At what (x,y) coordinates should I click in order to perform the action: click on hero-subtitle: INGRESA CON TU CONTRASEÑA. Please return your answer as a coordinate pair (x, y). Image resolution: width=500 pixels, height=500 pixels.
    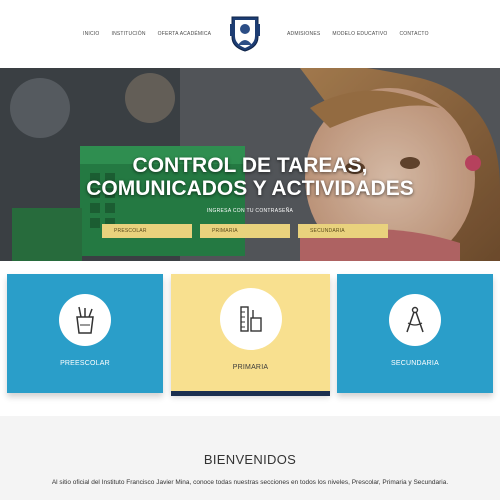
    Looking at the image, I should click on (250, 211).